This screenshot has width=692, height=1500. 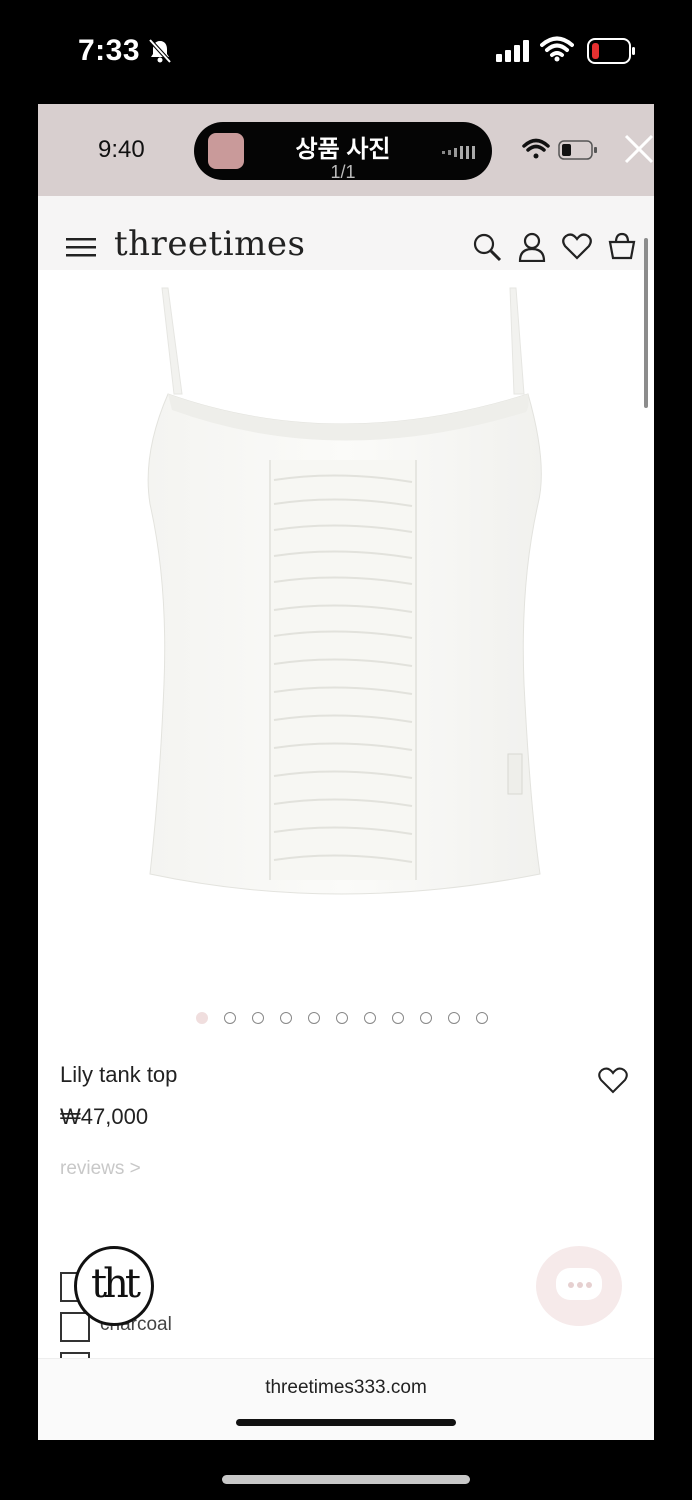 I want to click on heart-icon, so click(x=613, y=1080).